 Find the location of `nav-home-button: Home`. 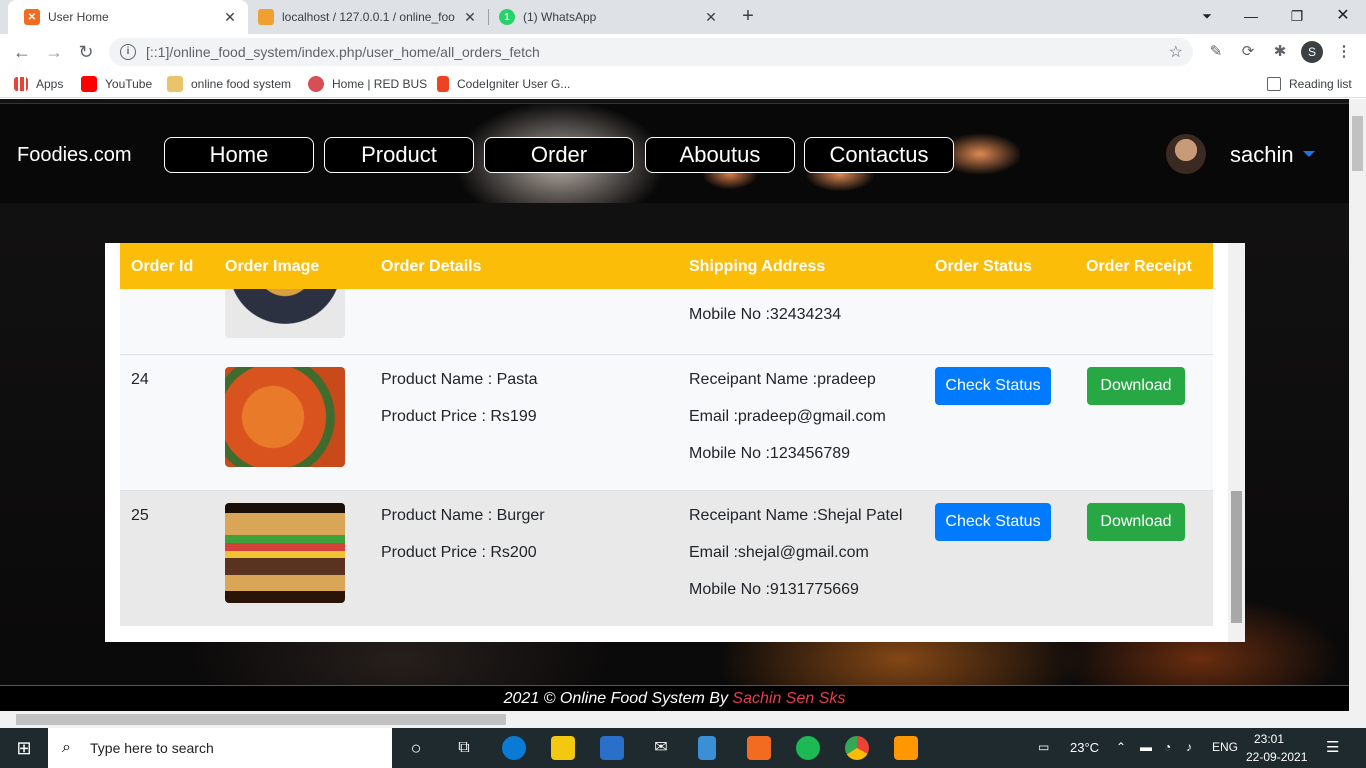

nav-home-button: Home is located at coordinates (239, 155).